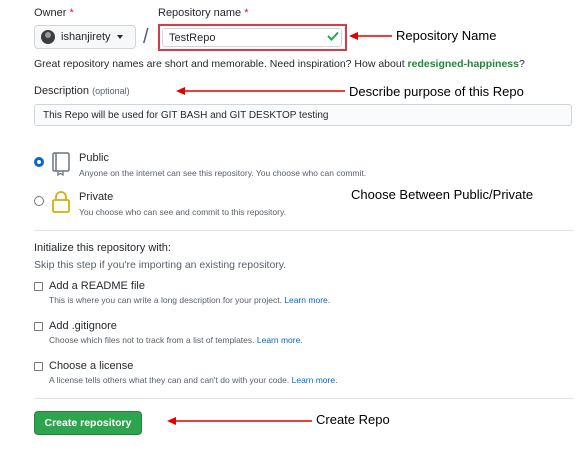 The width and height of the screenshot is (576, 450). I want to click on public-title: Public, so click(94, 158).